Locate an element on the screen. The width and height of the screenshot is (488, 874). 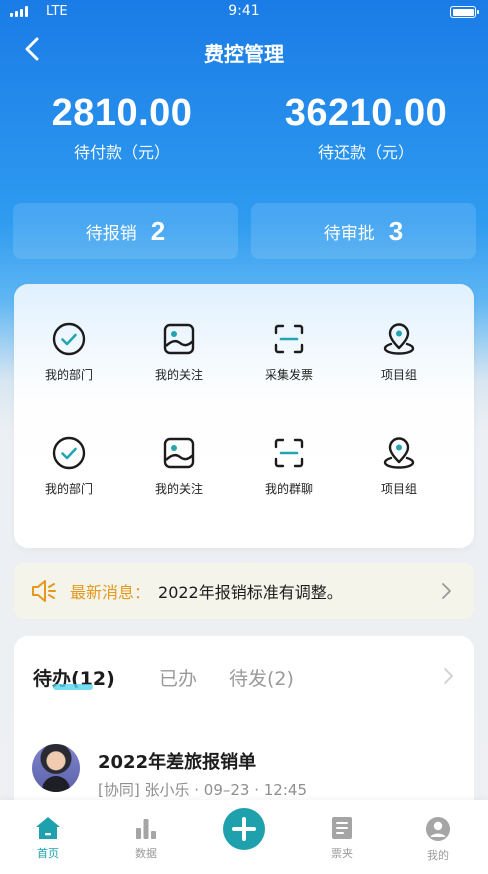
pending-approval-label: 待审批 is located at coordinates (349, 233).